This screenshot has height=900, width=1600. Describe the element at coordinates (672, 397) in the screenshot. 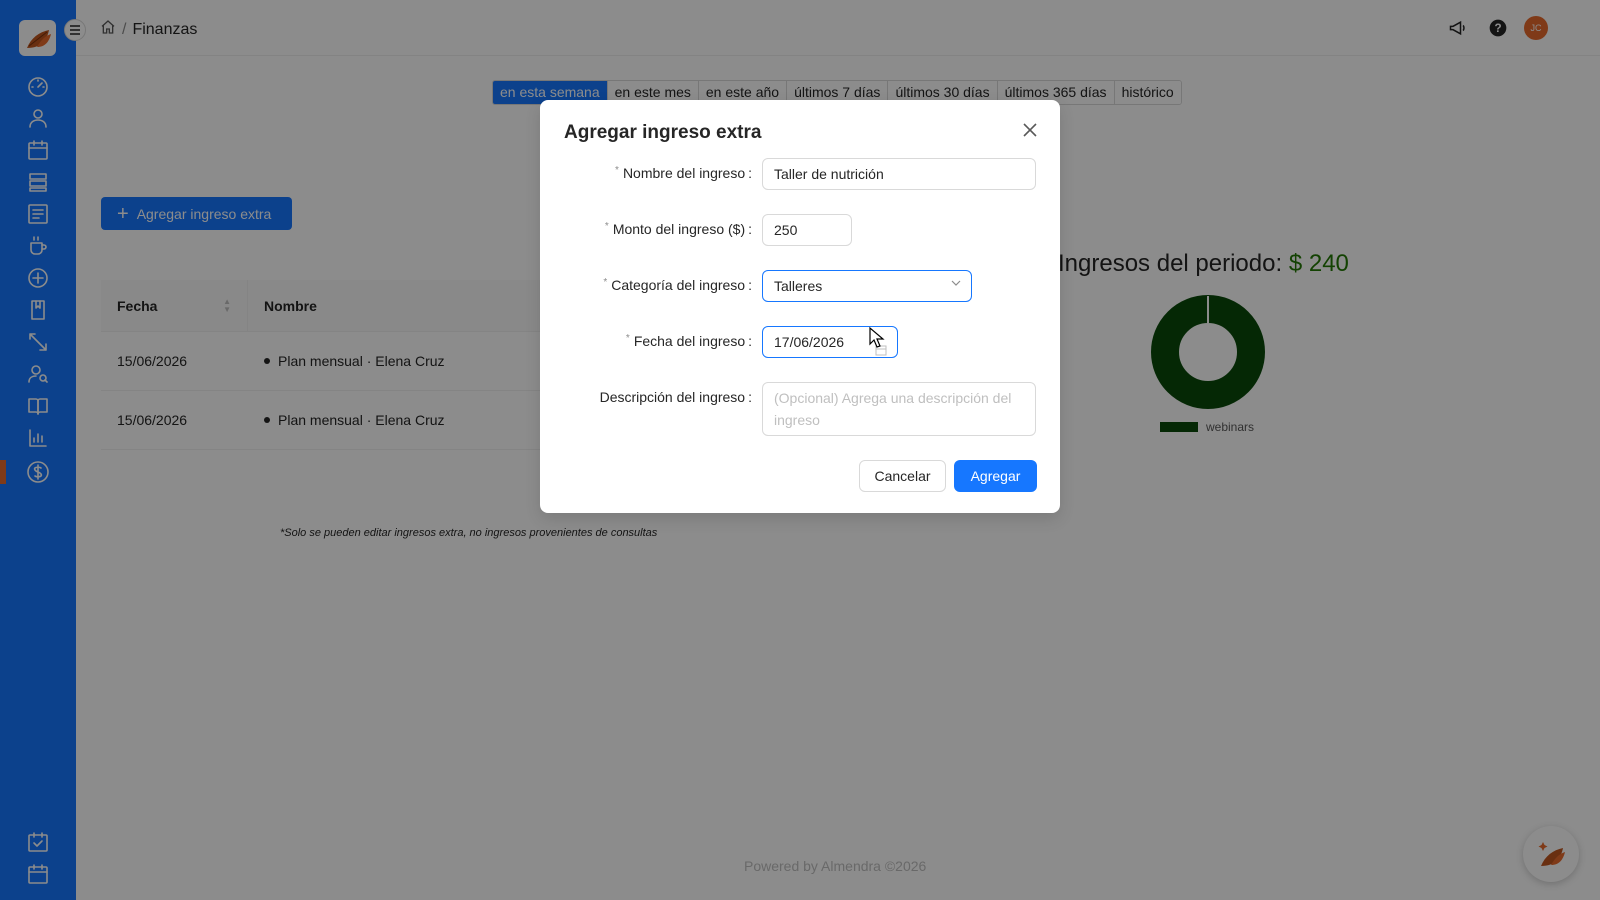

I see `label-descripcion-text: Descripción del ingreso` at that location.